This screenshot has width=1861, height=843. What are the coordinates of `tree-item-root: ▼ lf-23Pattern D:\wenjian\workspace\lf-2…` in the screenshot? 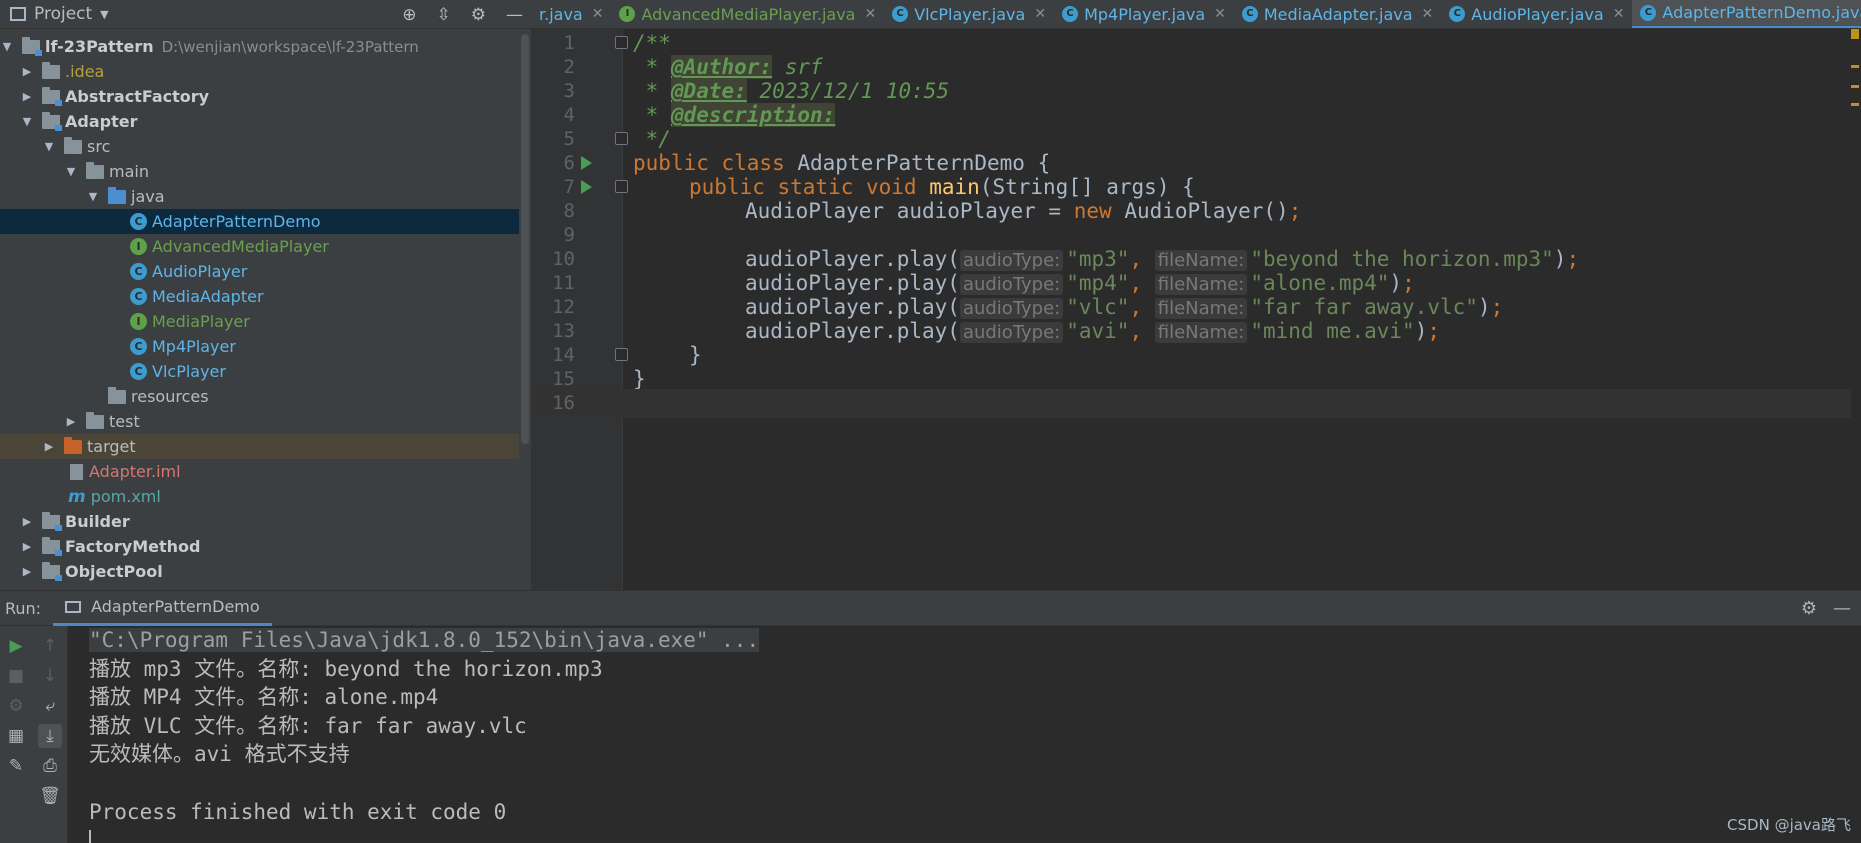 It's located at (259, 46).